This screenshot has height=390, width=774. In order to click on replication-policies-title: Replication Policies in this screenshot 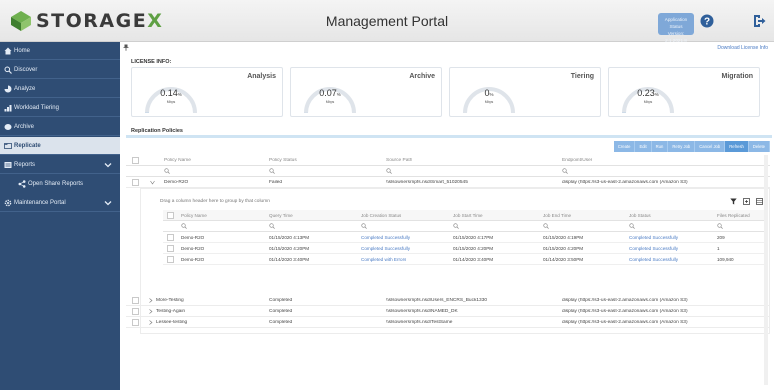, I will do `click(157, 131)`.